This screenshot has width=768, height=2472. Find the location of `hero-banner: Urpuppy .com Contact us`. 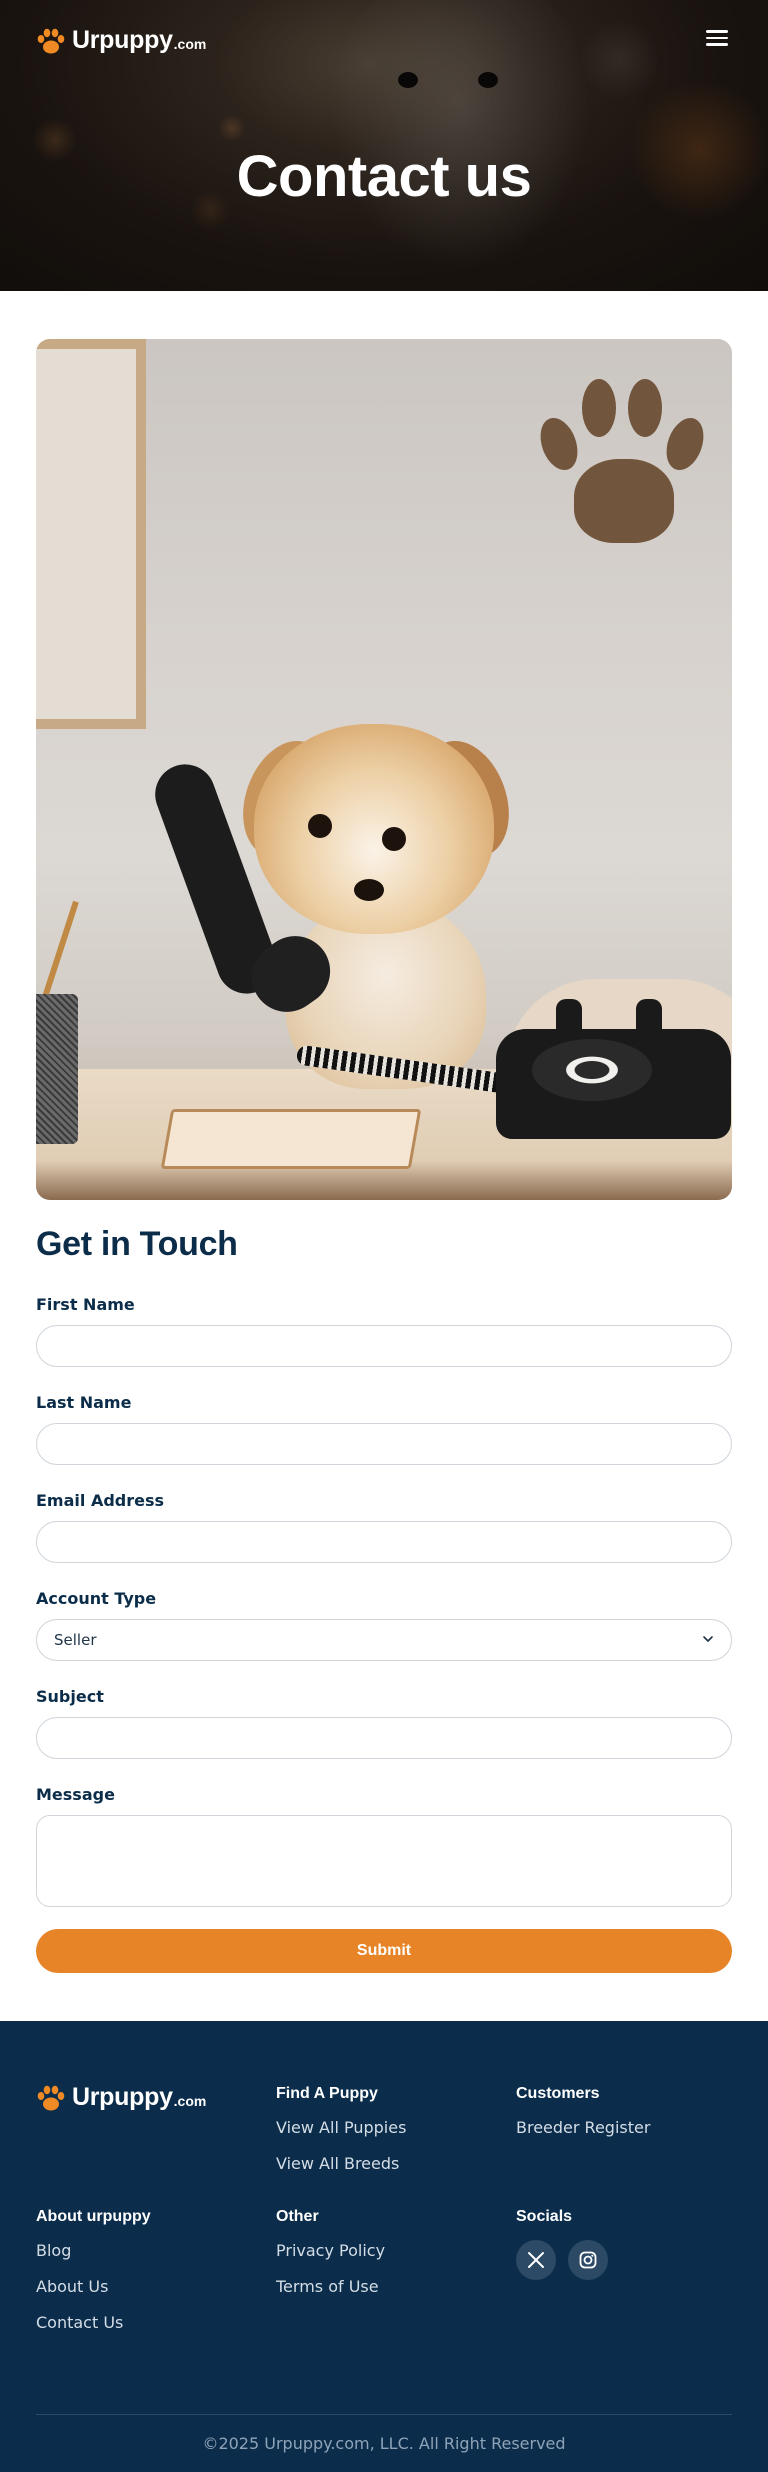

hero-banner: Urpuppy .com Contact us is located at coordinates (384, 145).